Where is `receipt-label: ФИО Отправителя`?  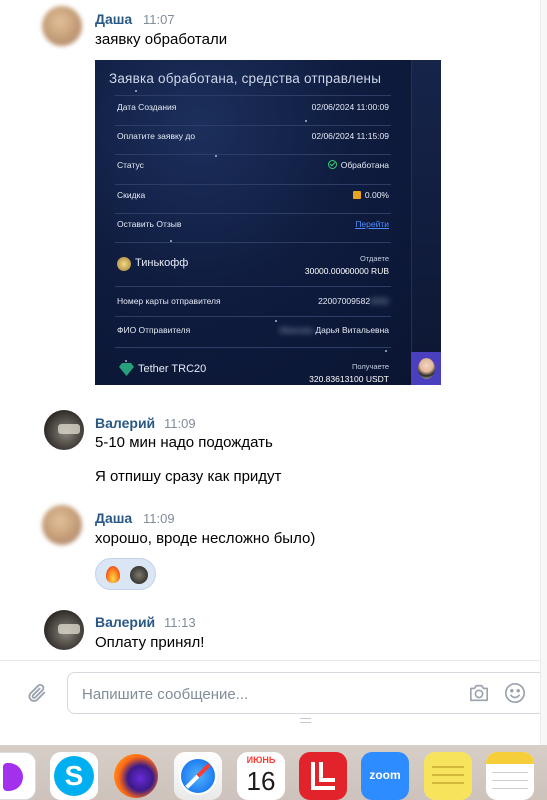
receipt-label: ФИО Отправителя is located at coordinates (154, 330).